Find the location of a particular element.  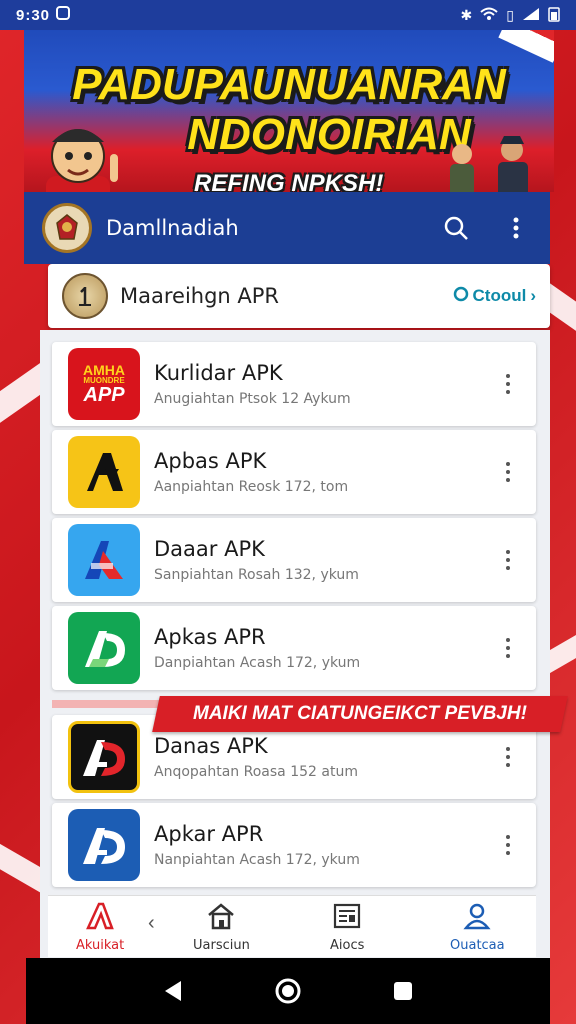

nav-label: Uarsciun is located at coordinates (221, 945).